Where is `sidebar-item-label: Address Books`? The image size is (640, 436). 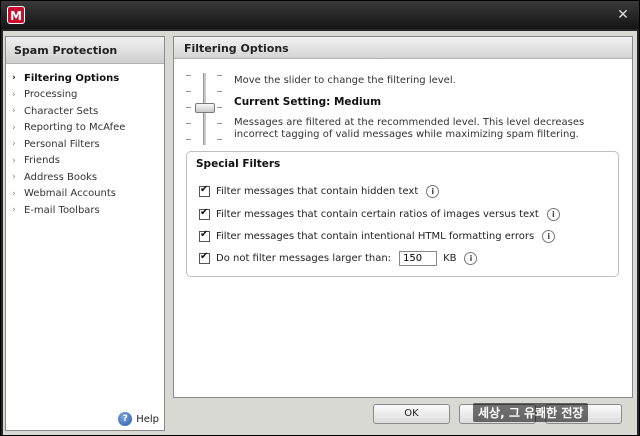
sidebar-item-label: Address Books is located at coordinates (61, 177).